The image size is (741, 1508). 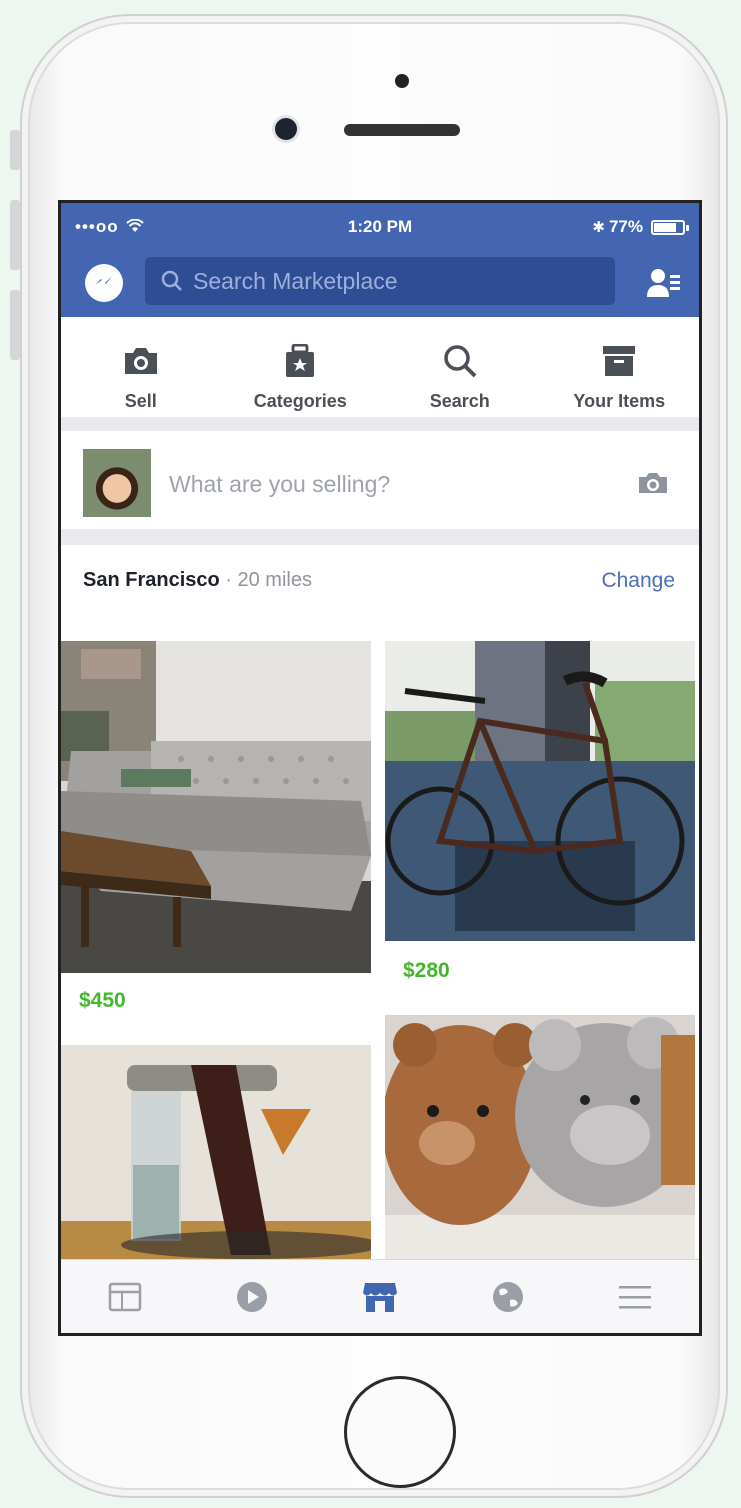 I want to click on marketplace-actions: Sell Categories Search Your Items, so click(x=380, y=374).